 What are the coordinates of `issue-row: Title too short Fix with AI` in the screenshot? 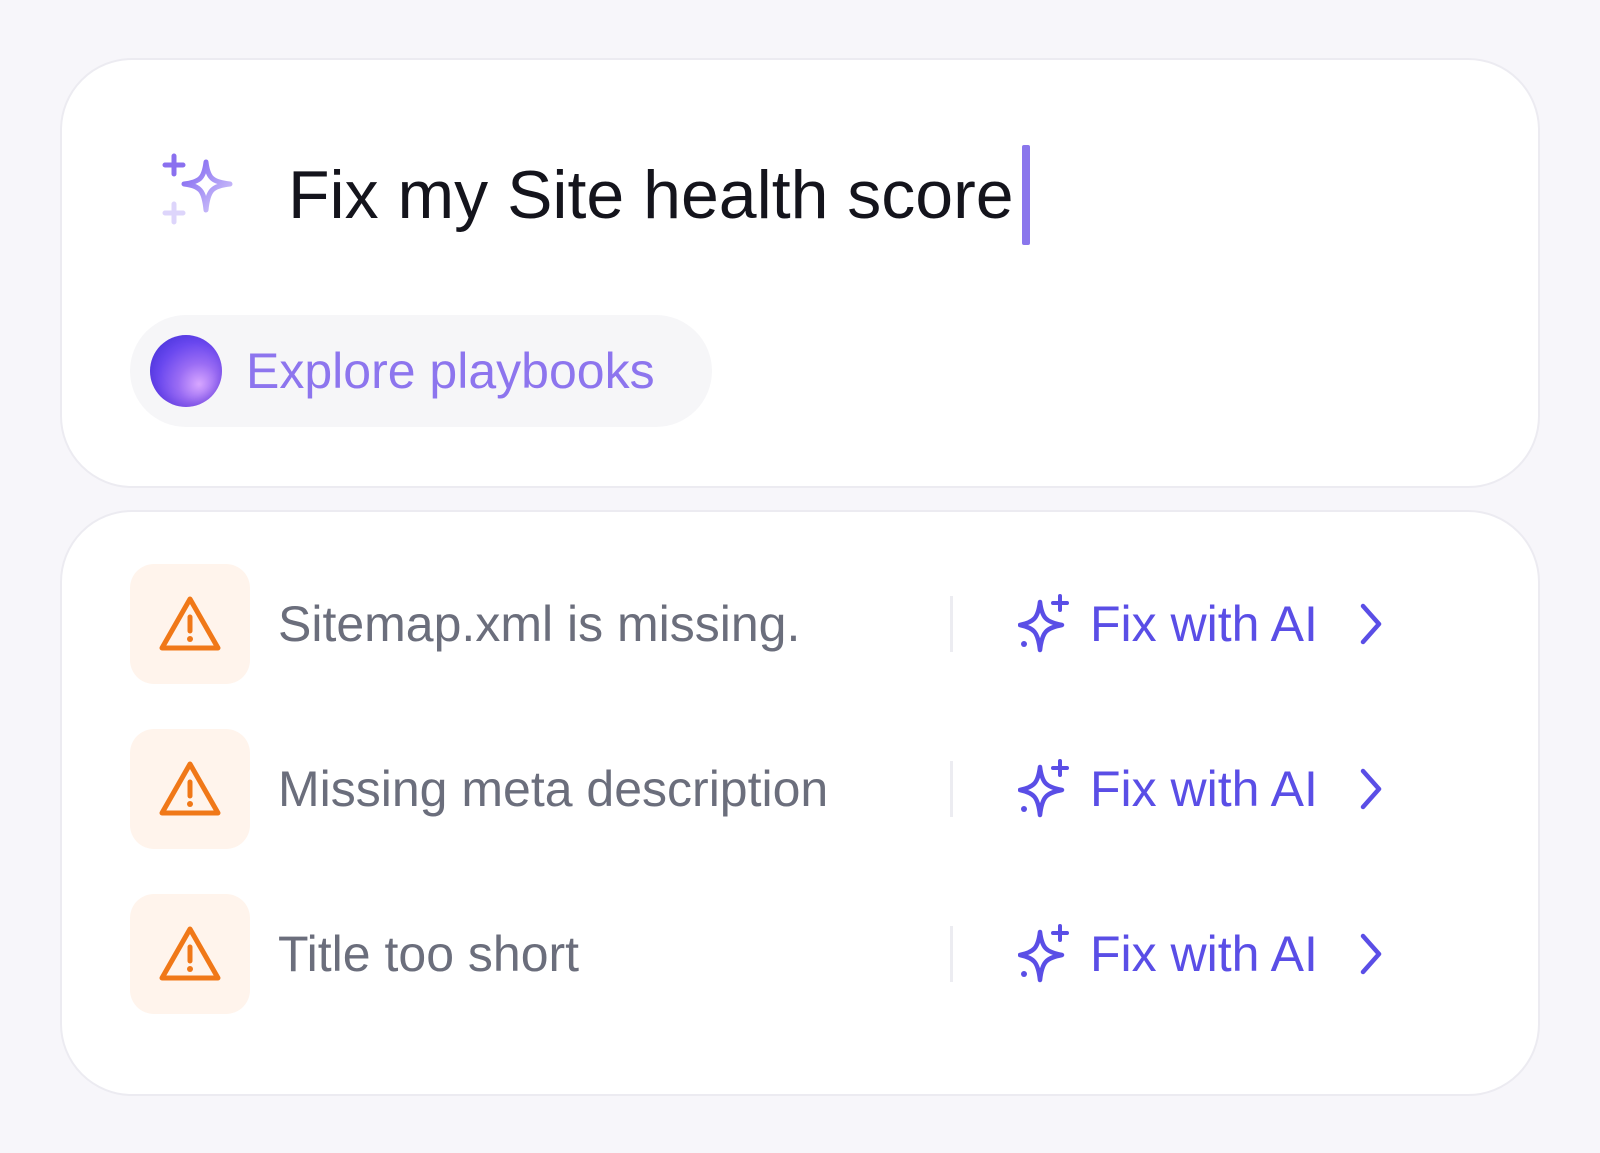 It's located at (780, 954).